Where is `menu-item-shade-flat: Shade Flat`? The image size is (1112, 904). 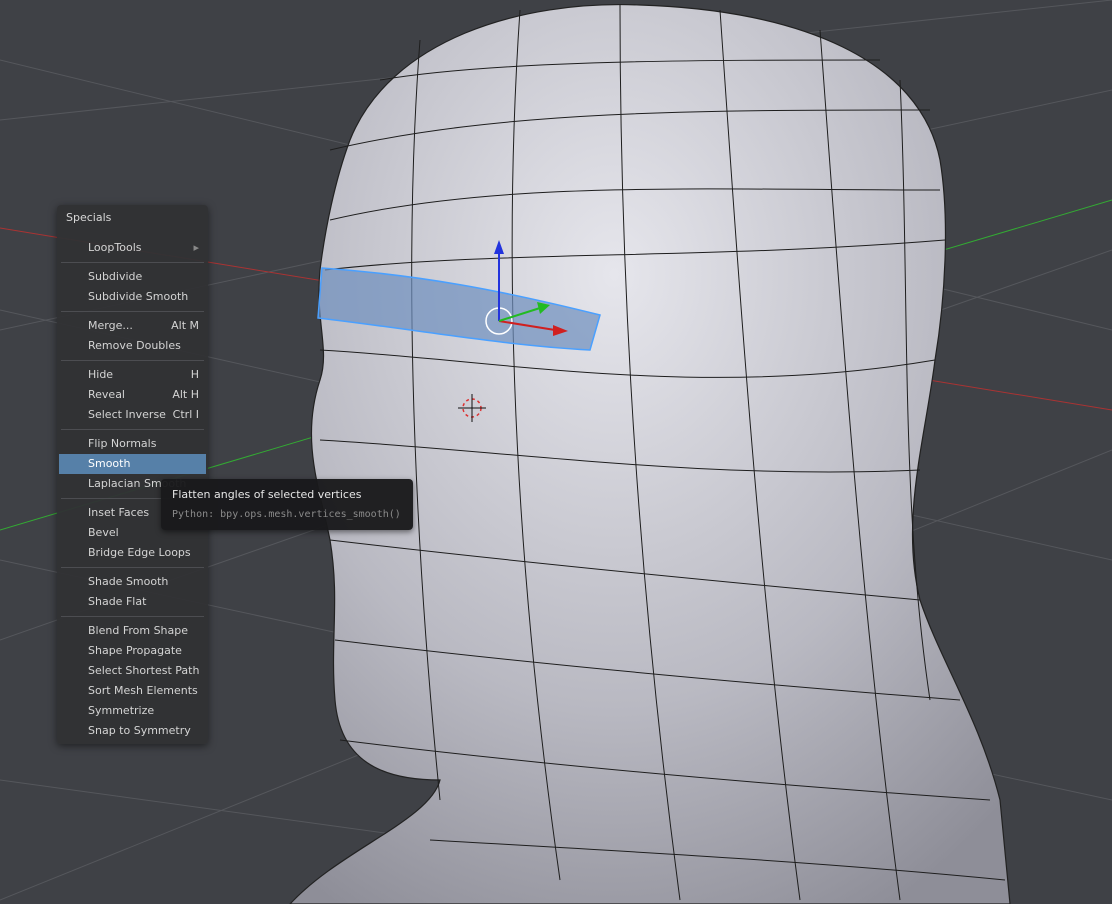
menu-item-shade-flat: Shade Flat is located at coordinates (132, 602).